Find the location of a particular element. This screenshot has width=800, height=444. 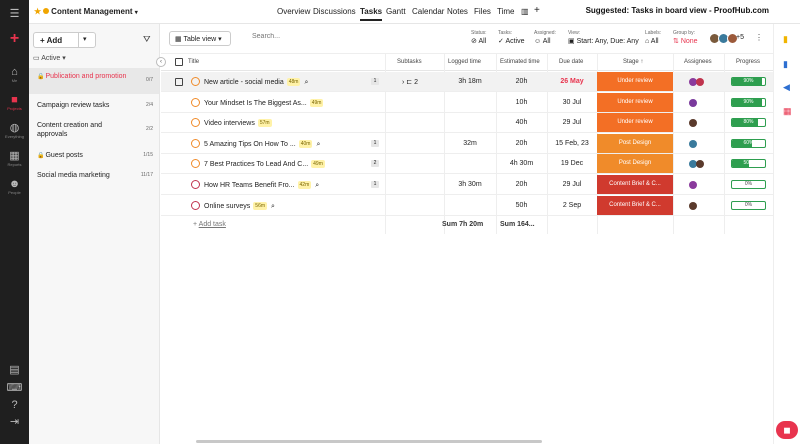

more-assignees-badge: +5 is located at coordinates (740, 37).